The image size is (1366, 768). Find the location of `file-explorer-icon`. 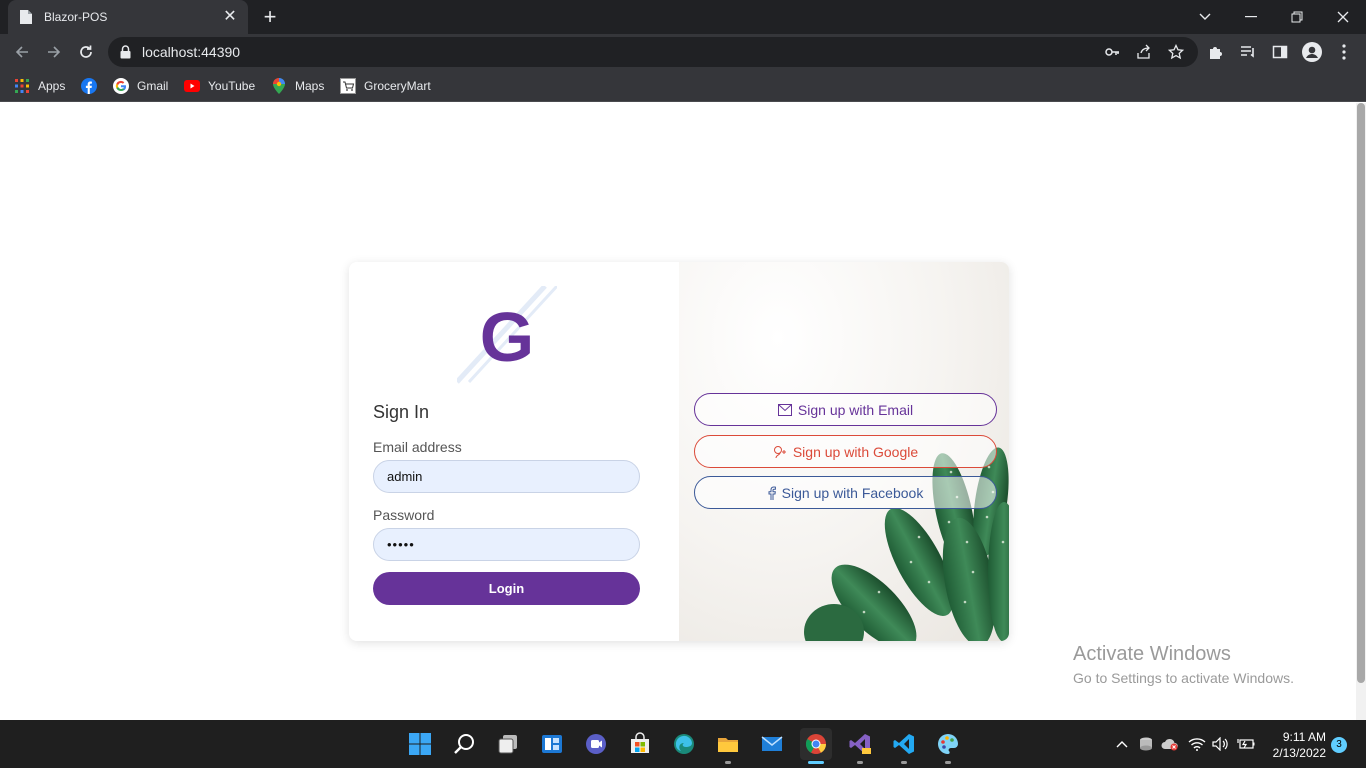

file-explorer-icon is located at coordinates (728, 746).